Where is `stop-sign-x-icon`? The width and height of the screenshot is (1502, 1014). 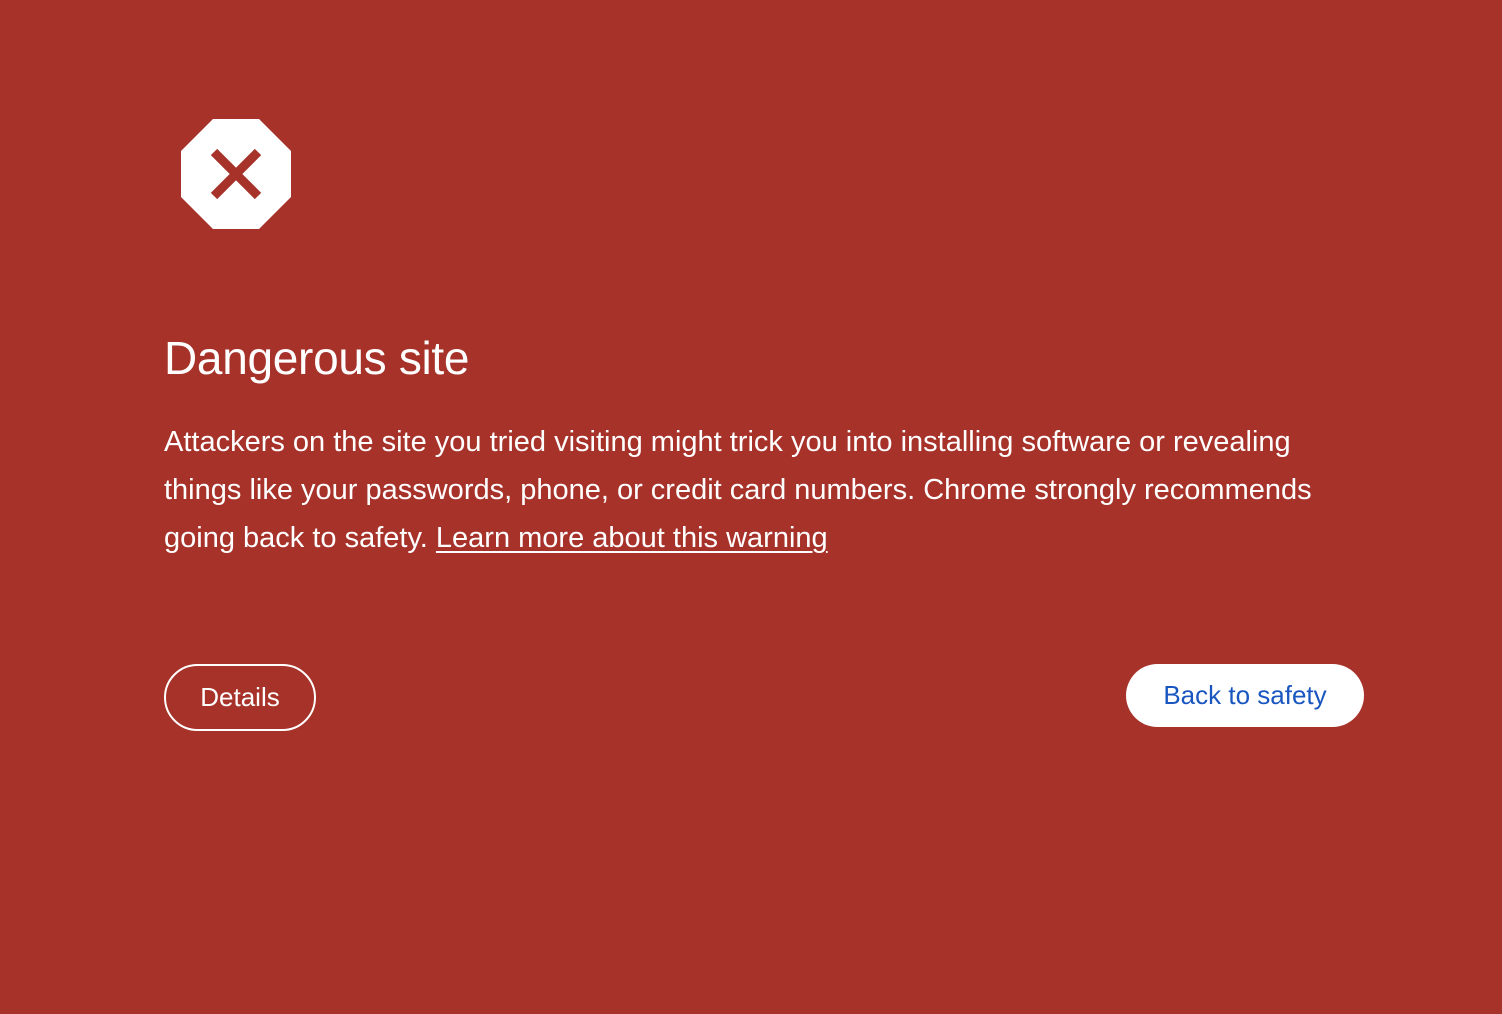
stop-sign-x-icon is located at coordinates (236, 174).